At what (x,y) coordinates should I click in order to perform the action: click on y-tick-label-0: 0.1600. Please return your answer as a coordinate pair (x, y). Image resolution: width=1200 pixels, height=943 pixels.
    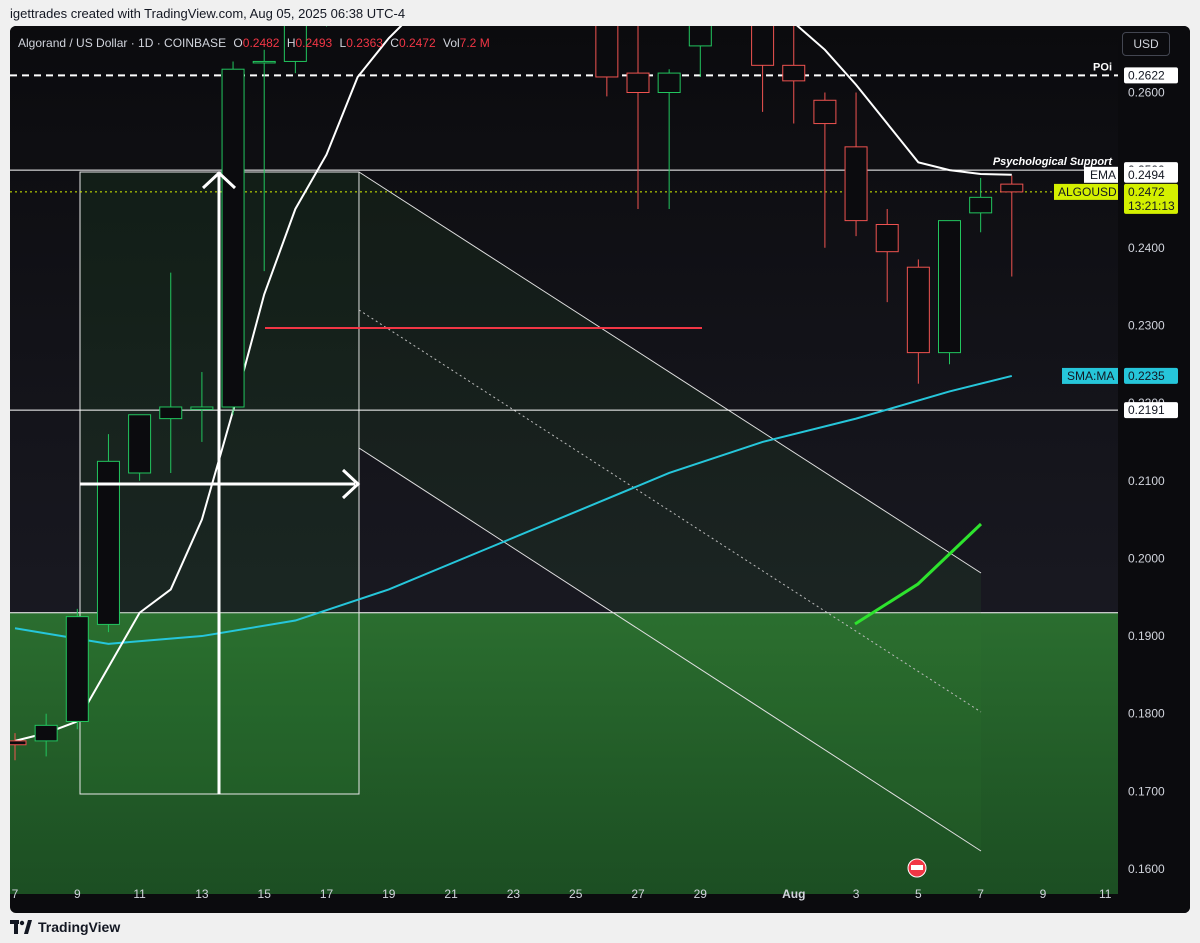
    Looking at the image, I should click on (1146, 869).